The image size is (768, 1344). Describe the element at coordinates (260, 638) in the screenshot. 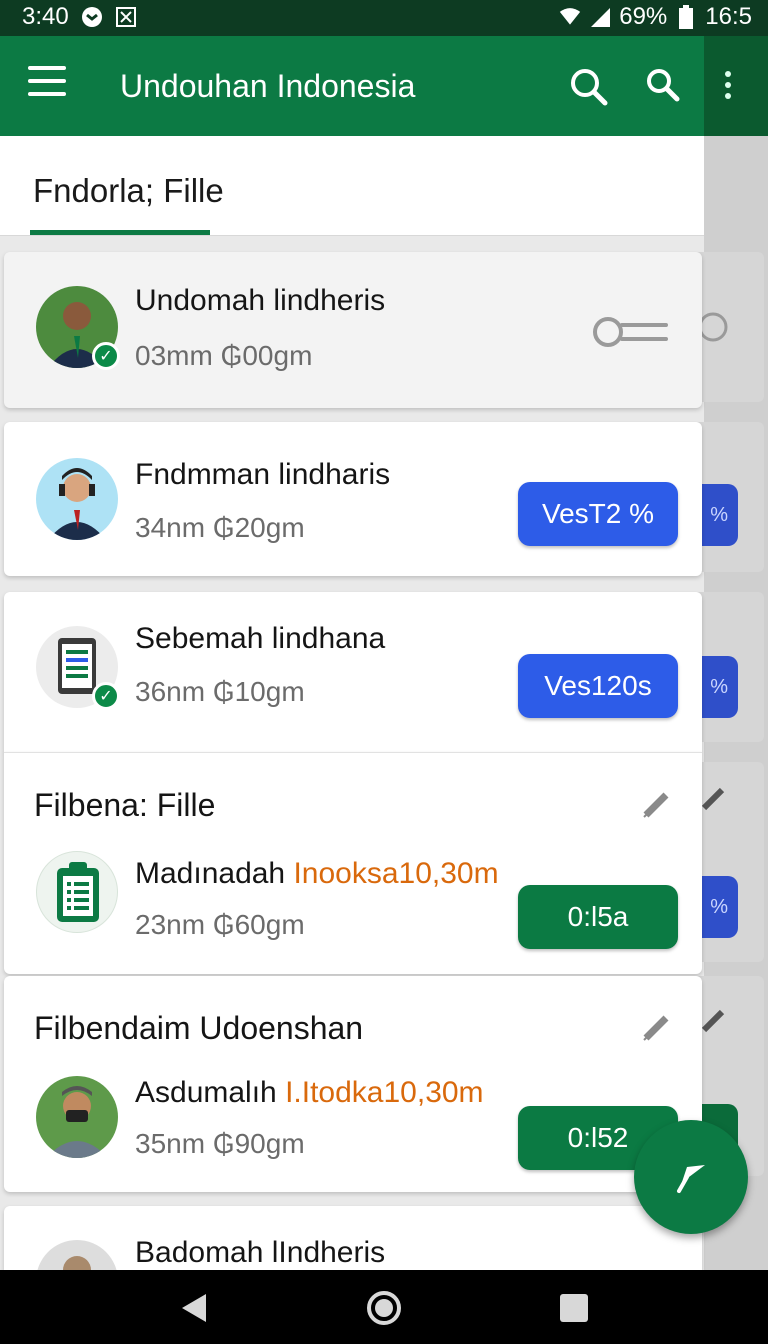

I see `item-title: Sebemah lindhana` at that location.